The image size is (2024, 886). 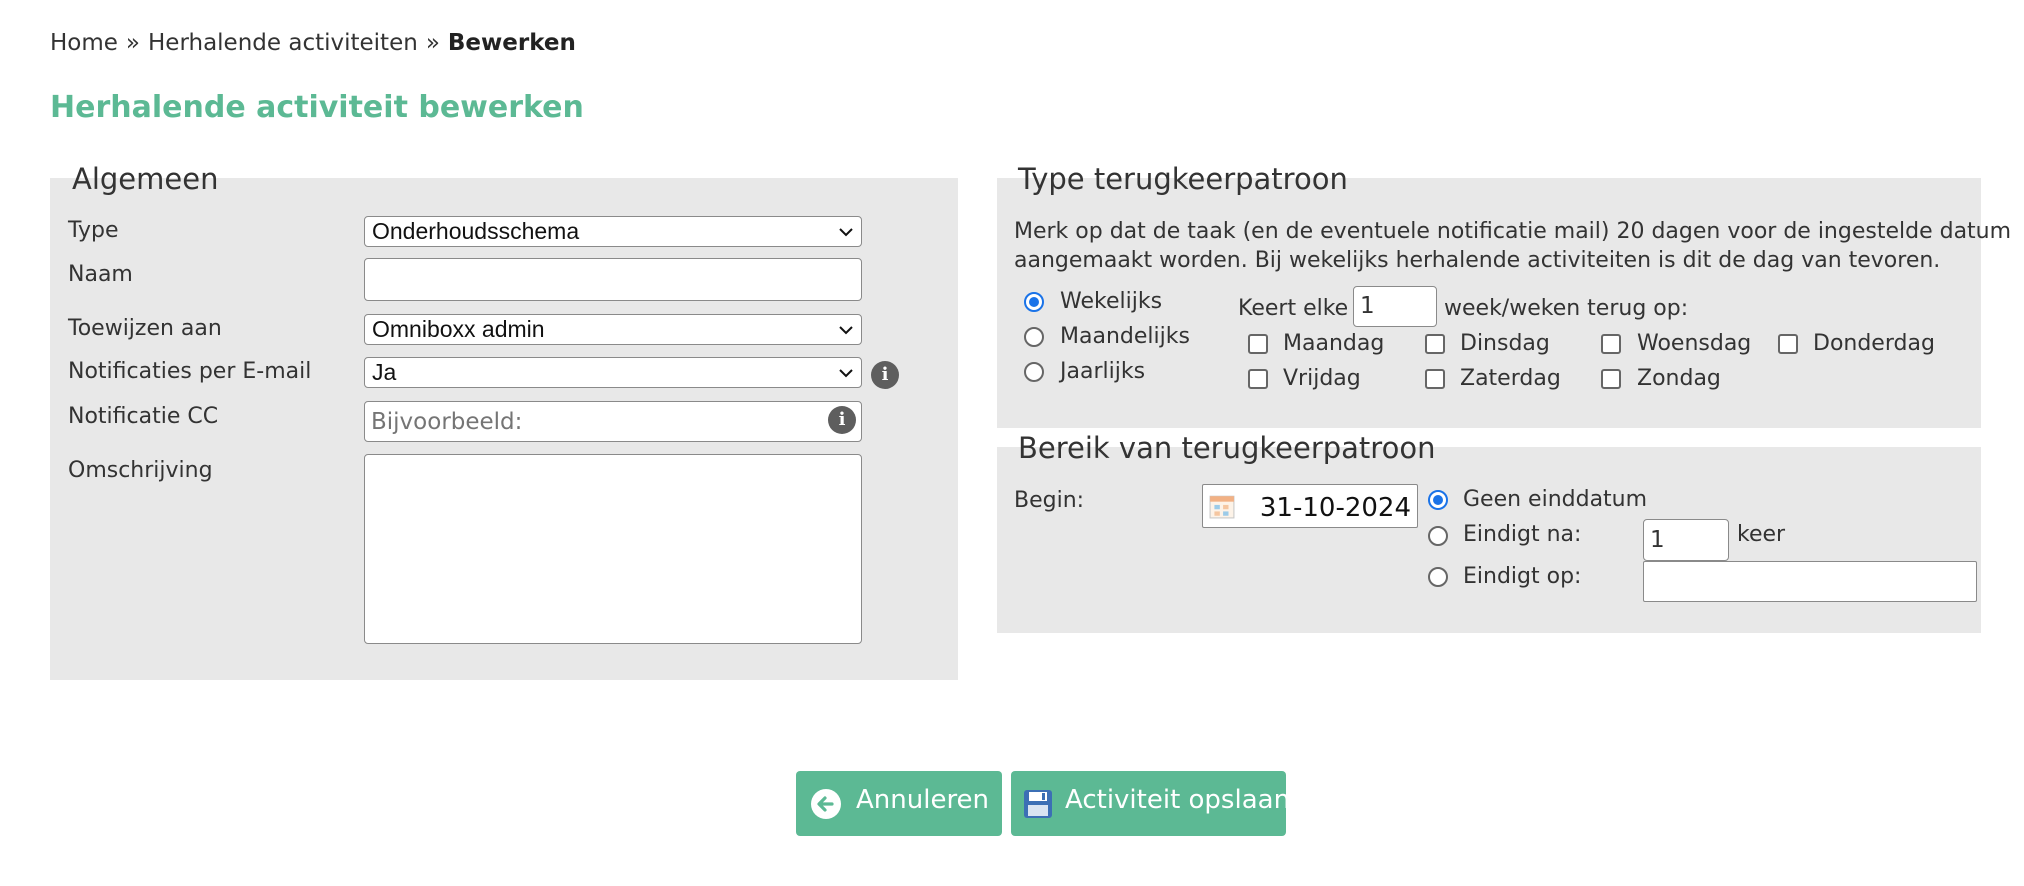 What do you see at coordinates (1293, 308) in the screenshot?
I see `recur-prefix: Keert elke` at bounding box center [1293, 308].